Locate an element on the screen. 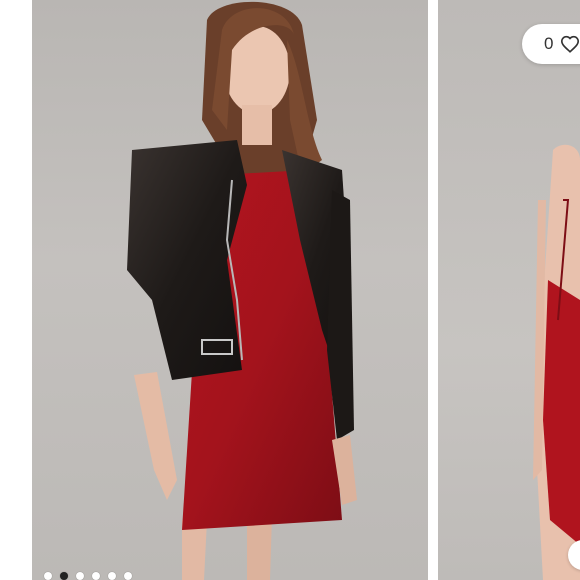  like-count: 0 is located at coordinates (549, 43).